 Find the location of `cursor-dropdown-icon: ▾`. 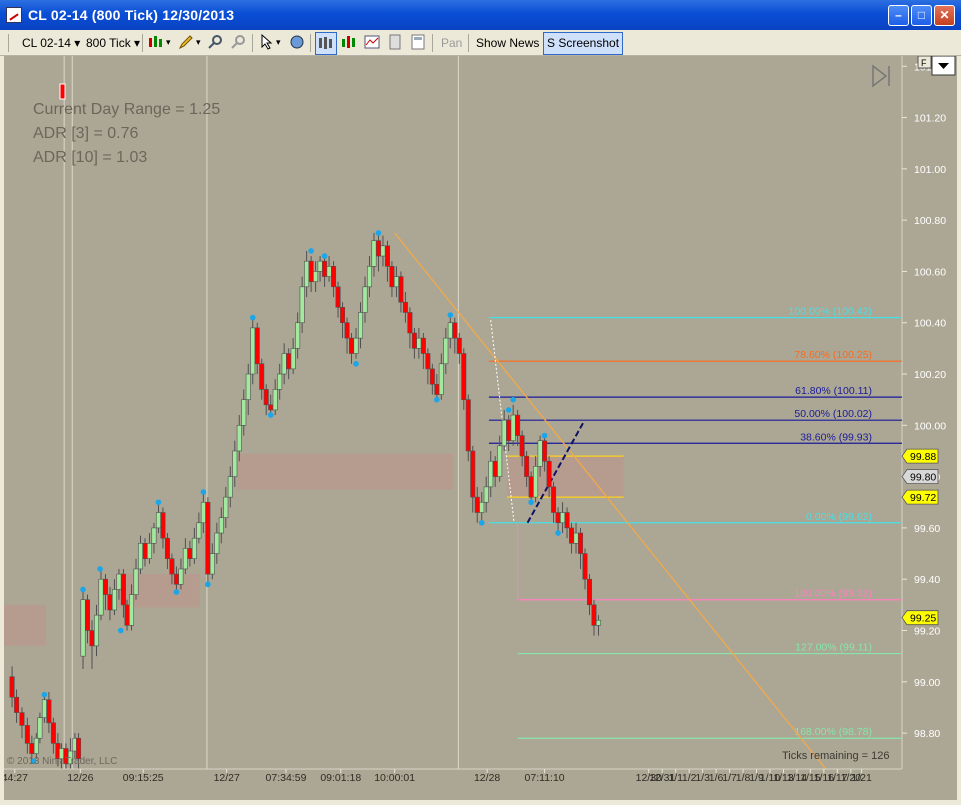

cursor-dropdown-icon: ▾ is located at coordinates (278, 42).